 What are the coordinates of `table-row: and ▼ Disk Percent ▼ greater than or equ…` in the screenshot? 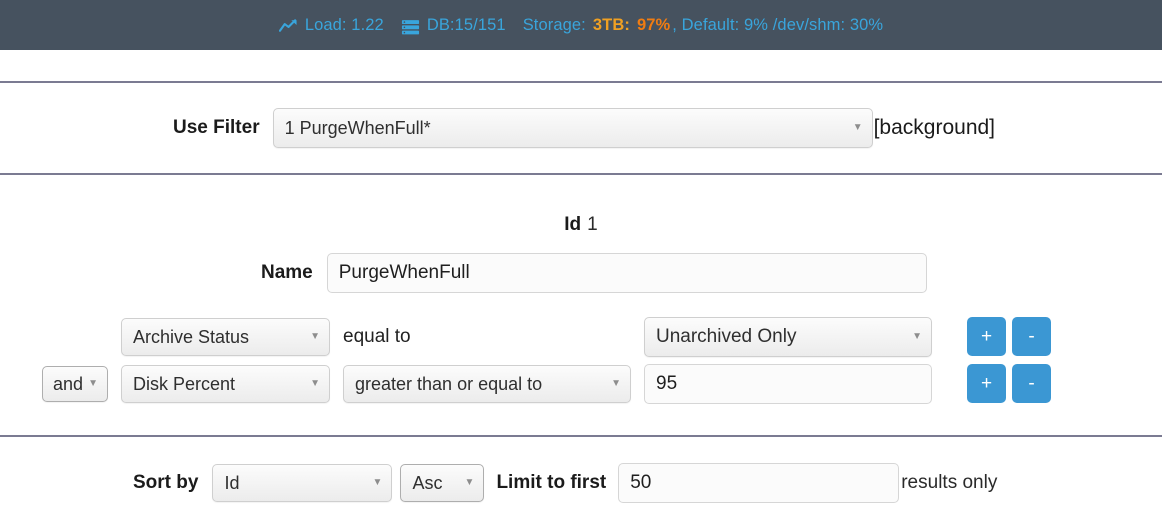 It's located at (581, 383).